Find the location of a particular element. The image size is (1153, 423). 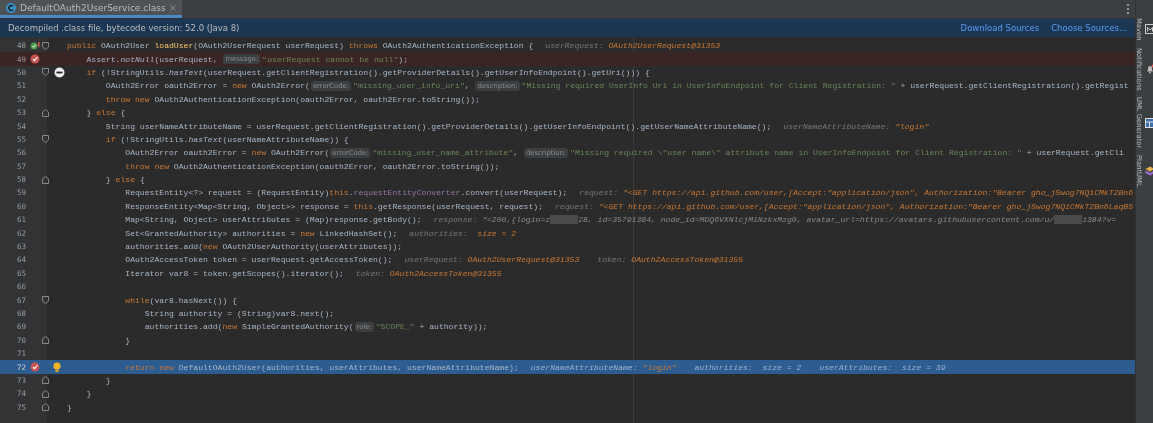

debug-value: size = 39 is located at coordinates (923, 367).